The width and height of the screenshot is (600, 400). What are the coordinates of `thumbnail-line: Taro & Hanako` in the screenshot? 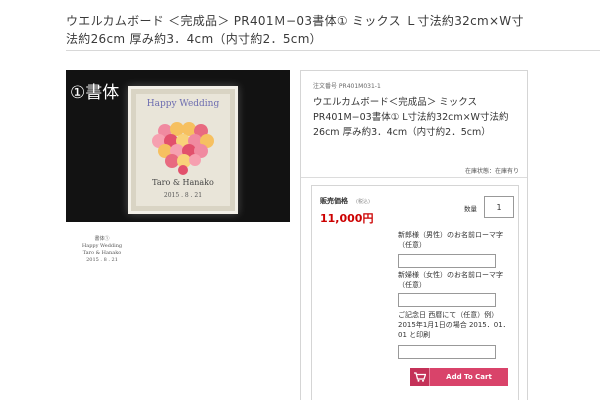 It's located at (102, 253).